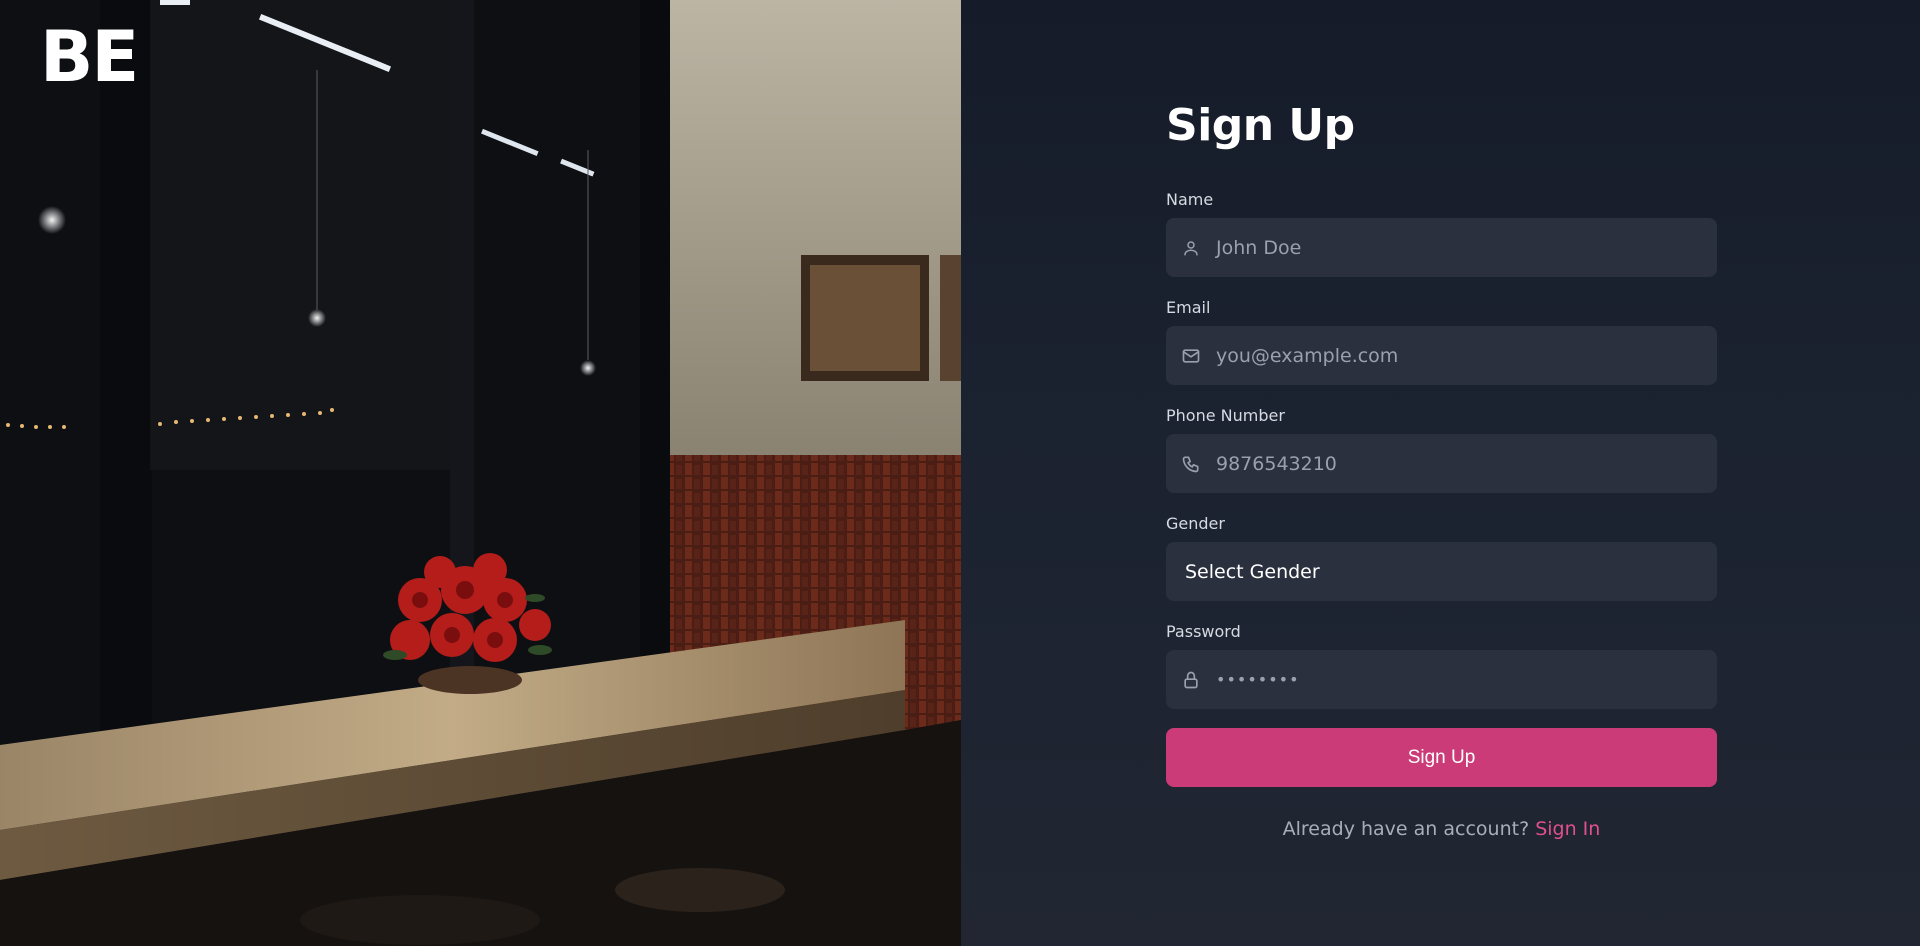 Image resolution: width=1920 pixels, height=946 pixels. I want to click on name-input: John Doe, so click(1441, 247).